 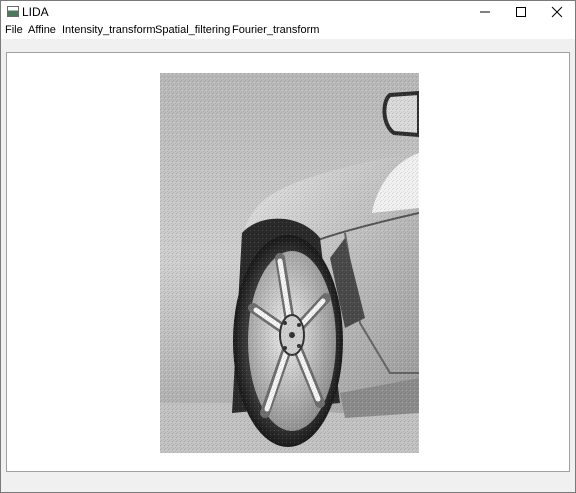 I want to click on maximize-button, so click(x=521, y=12).